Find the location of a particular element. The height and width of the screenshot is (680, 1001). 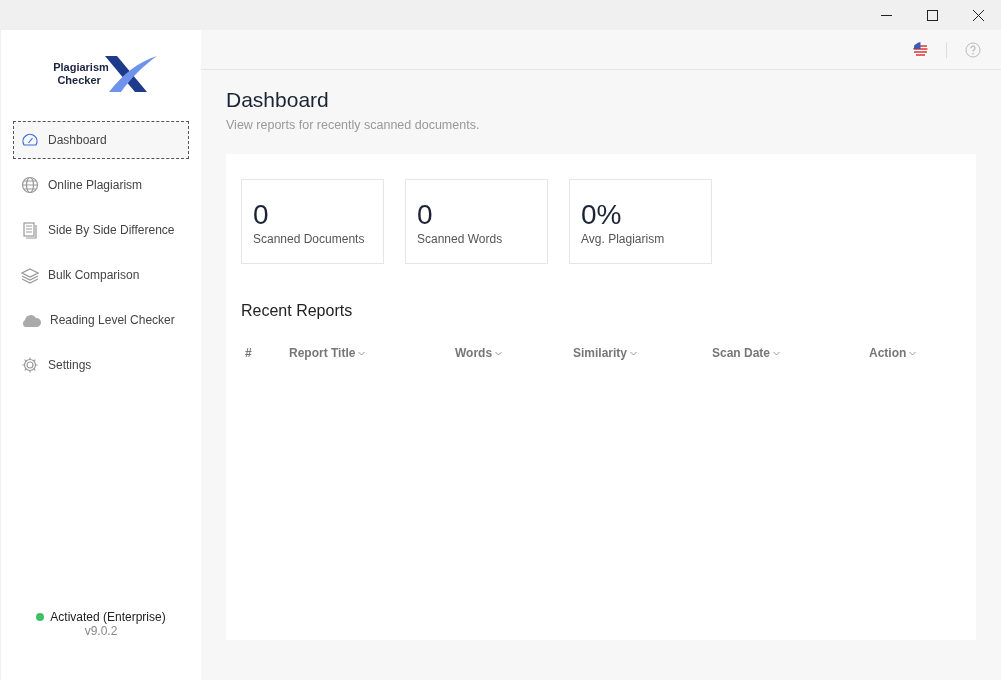

column-header: # is located at coordinates (249, 353).